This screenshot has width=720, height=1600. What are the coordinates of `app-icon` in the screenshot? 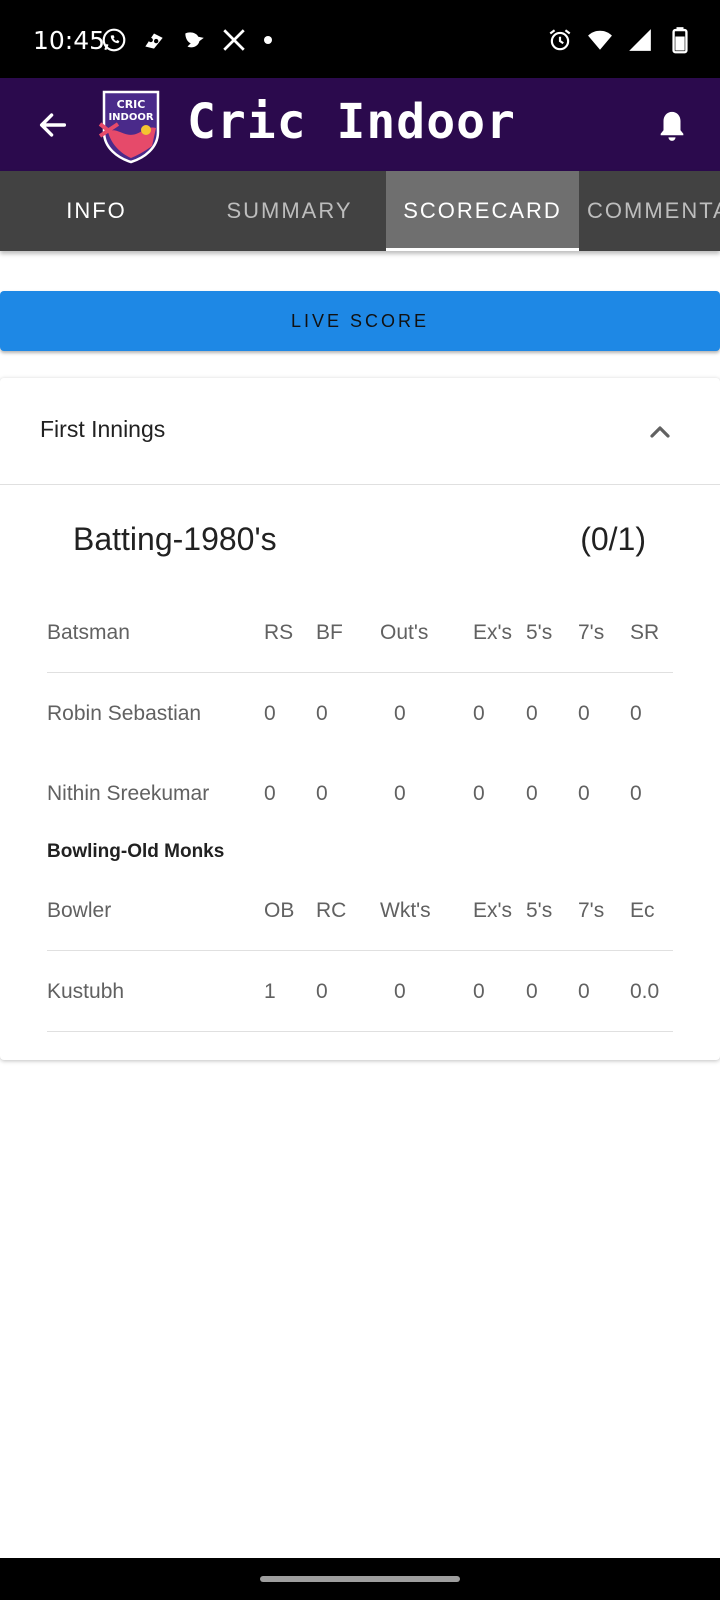 It's located at (154, 40).